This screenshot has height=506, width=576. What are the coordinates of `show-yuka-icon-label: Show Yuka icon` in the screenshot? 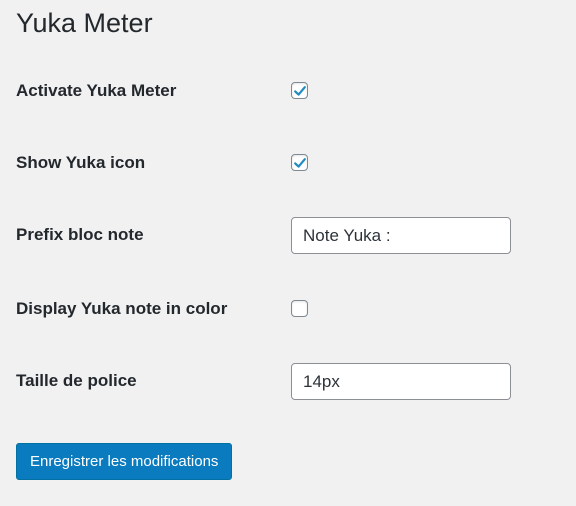 It's located at (81, 162).